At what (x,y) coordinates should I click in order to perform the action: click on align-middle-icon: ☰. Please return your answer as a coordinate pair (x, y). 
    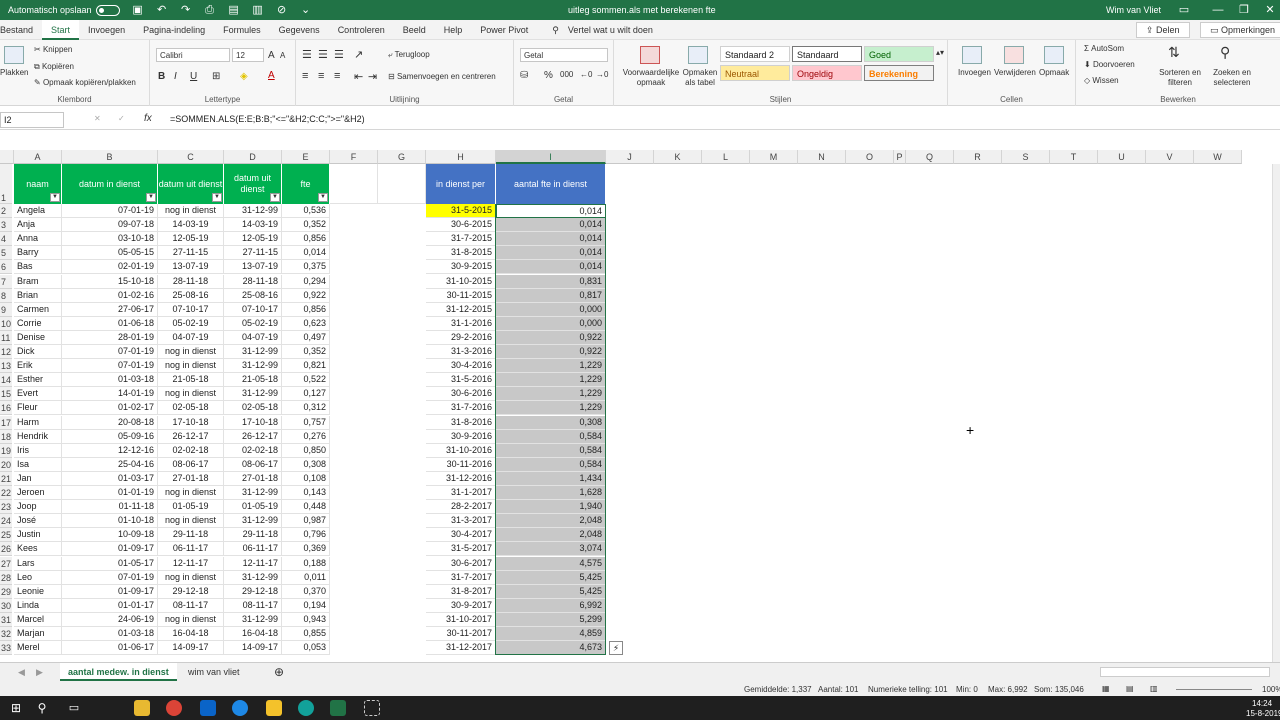
    Looking at the image, I should click on (323, 54).